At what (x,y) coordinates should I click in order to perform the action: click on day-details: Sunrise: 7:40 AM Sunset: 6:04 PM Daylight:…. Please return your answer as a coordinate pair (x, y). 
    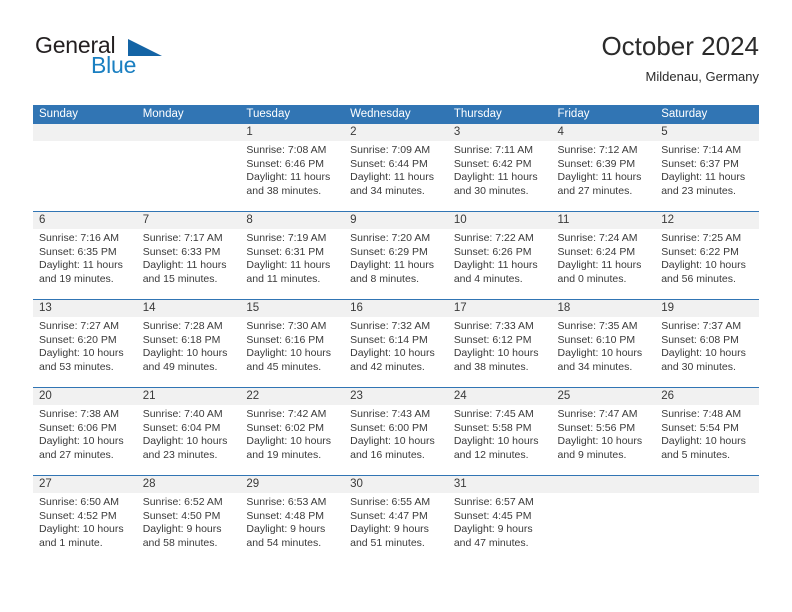
    Looking at the image, I should click on (189, 433).